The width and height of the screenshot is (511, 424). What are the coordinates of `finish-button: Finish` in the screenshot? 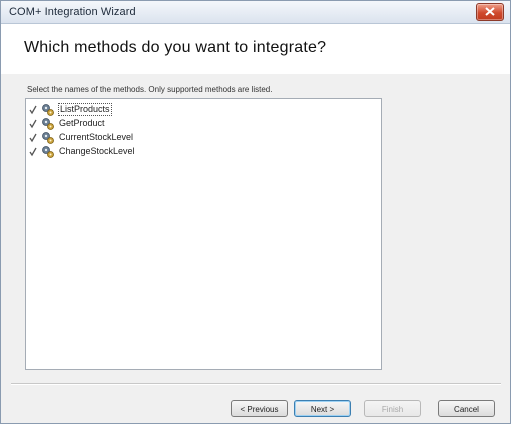 It's located at (392, 408).